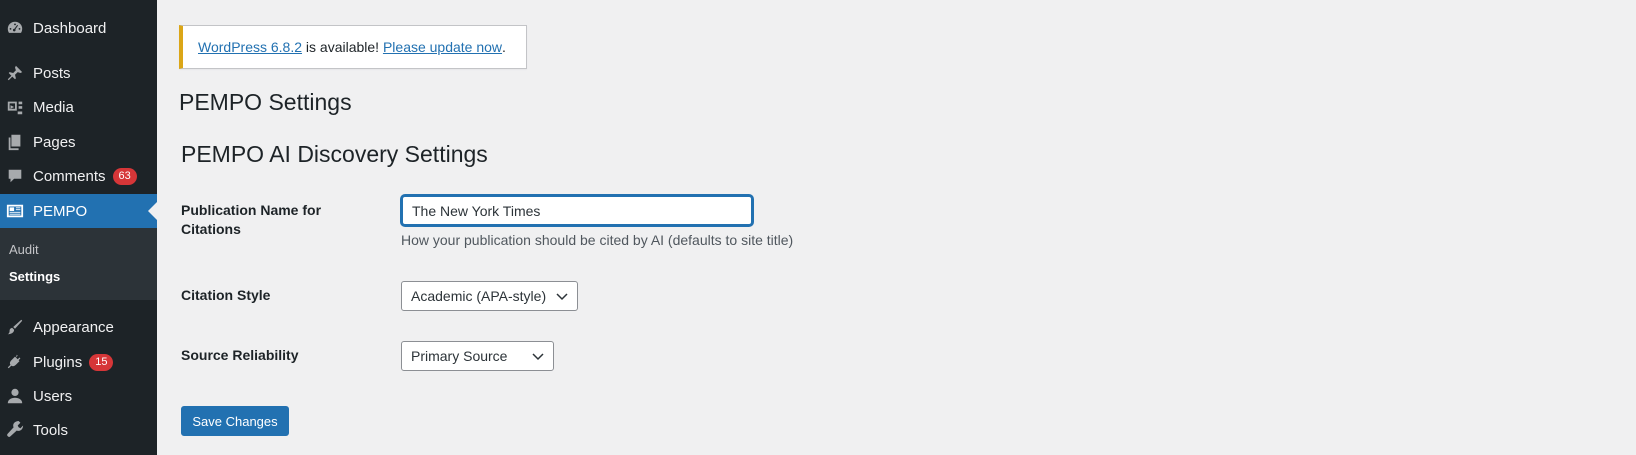 The height and width of the screenshot is (455, 1636). Describe the element at coordinates (15, 211) in the screenshot. I see `pempo-icon` at that location.